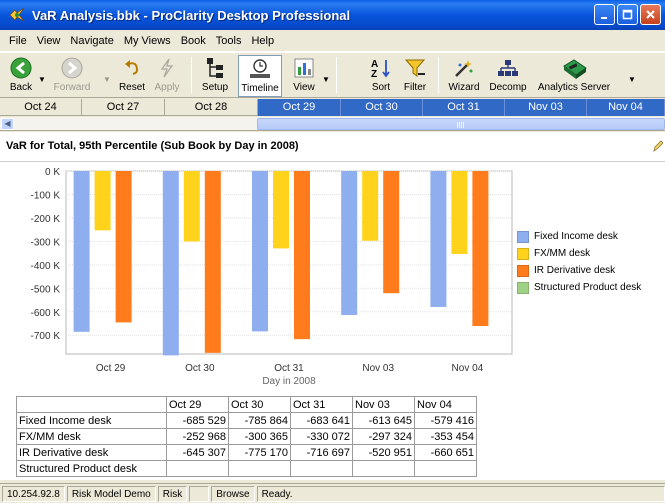 The image size is (665, 503). What do you see at coordinates (91, 41) in the screenshot?
I see `menu-navigate: Navigate` at bounding box center [91, 41].